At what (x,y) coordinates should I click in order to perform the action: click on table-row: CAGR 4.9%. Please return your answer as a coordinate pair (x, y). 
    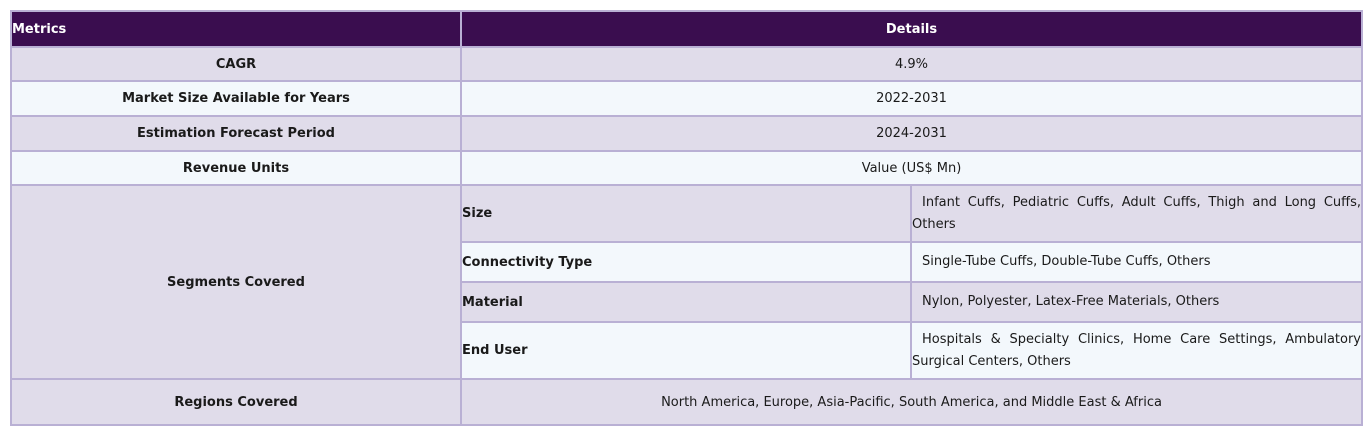
    Looking at the image, I should click on (686, 64).